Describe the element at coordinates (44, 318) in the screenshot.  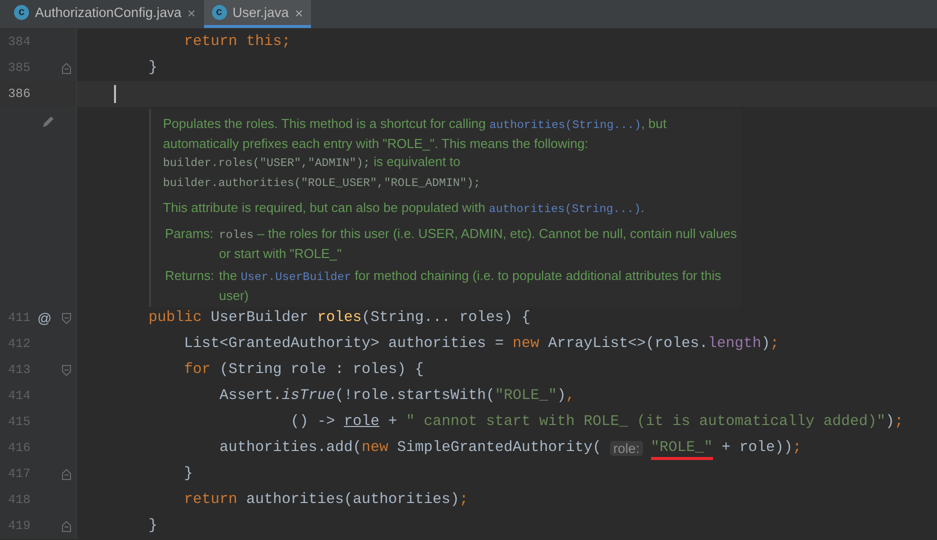
I see `override-marker: @` at that location.